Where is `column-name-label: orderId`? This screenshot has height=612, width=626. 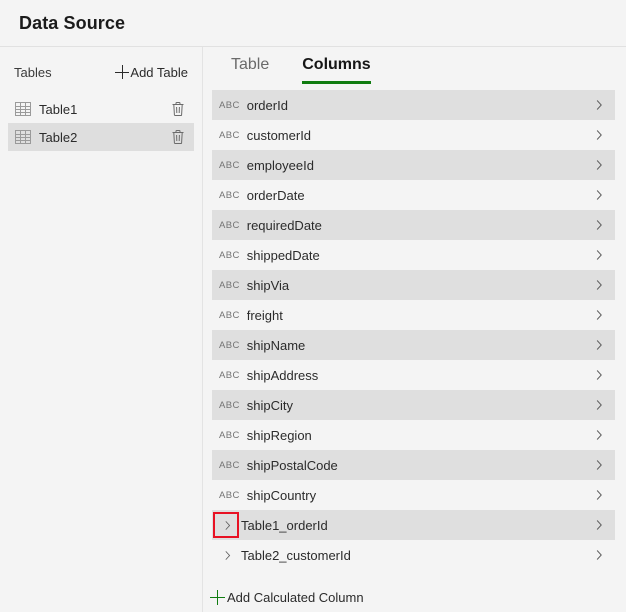 column-name-label: orderId is located at coordinates (267, 105).